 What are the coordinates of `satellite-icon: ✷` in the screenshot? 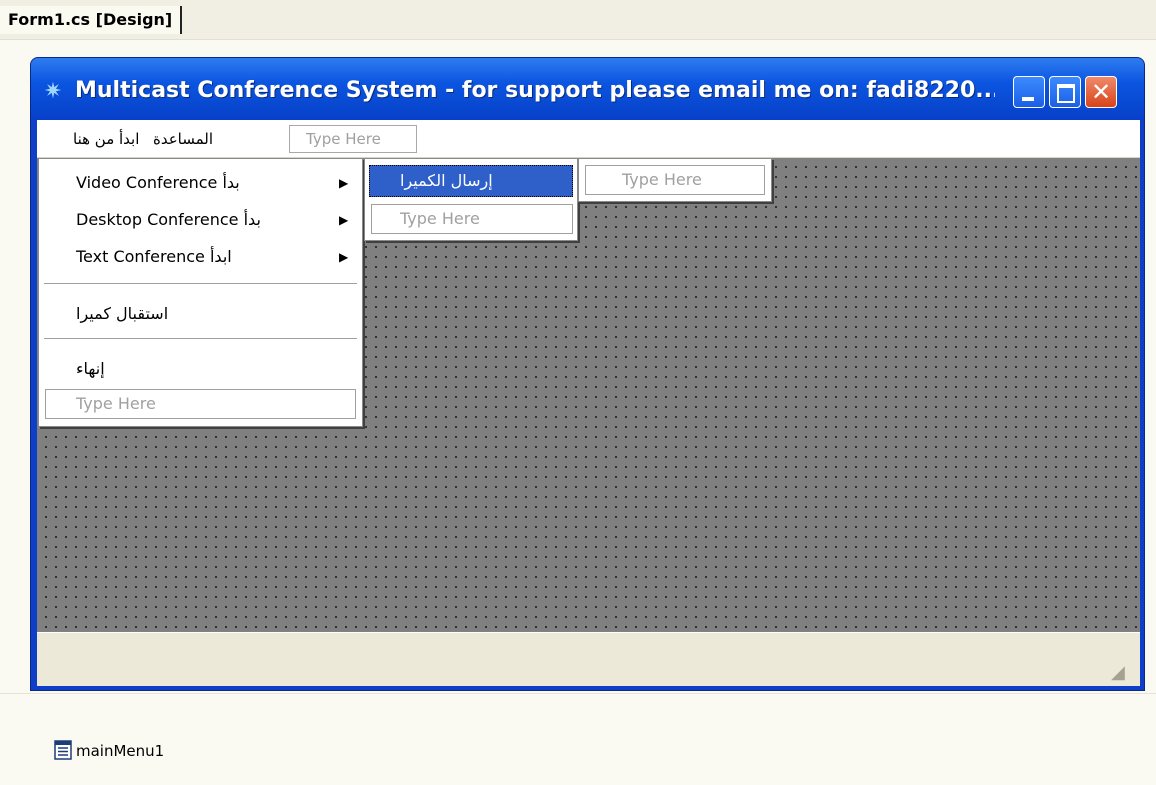 It's located at (53, 91).